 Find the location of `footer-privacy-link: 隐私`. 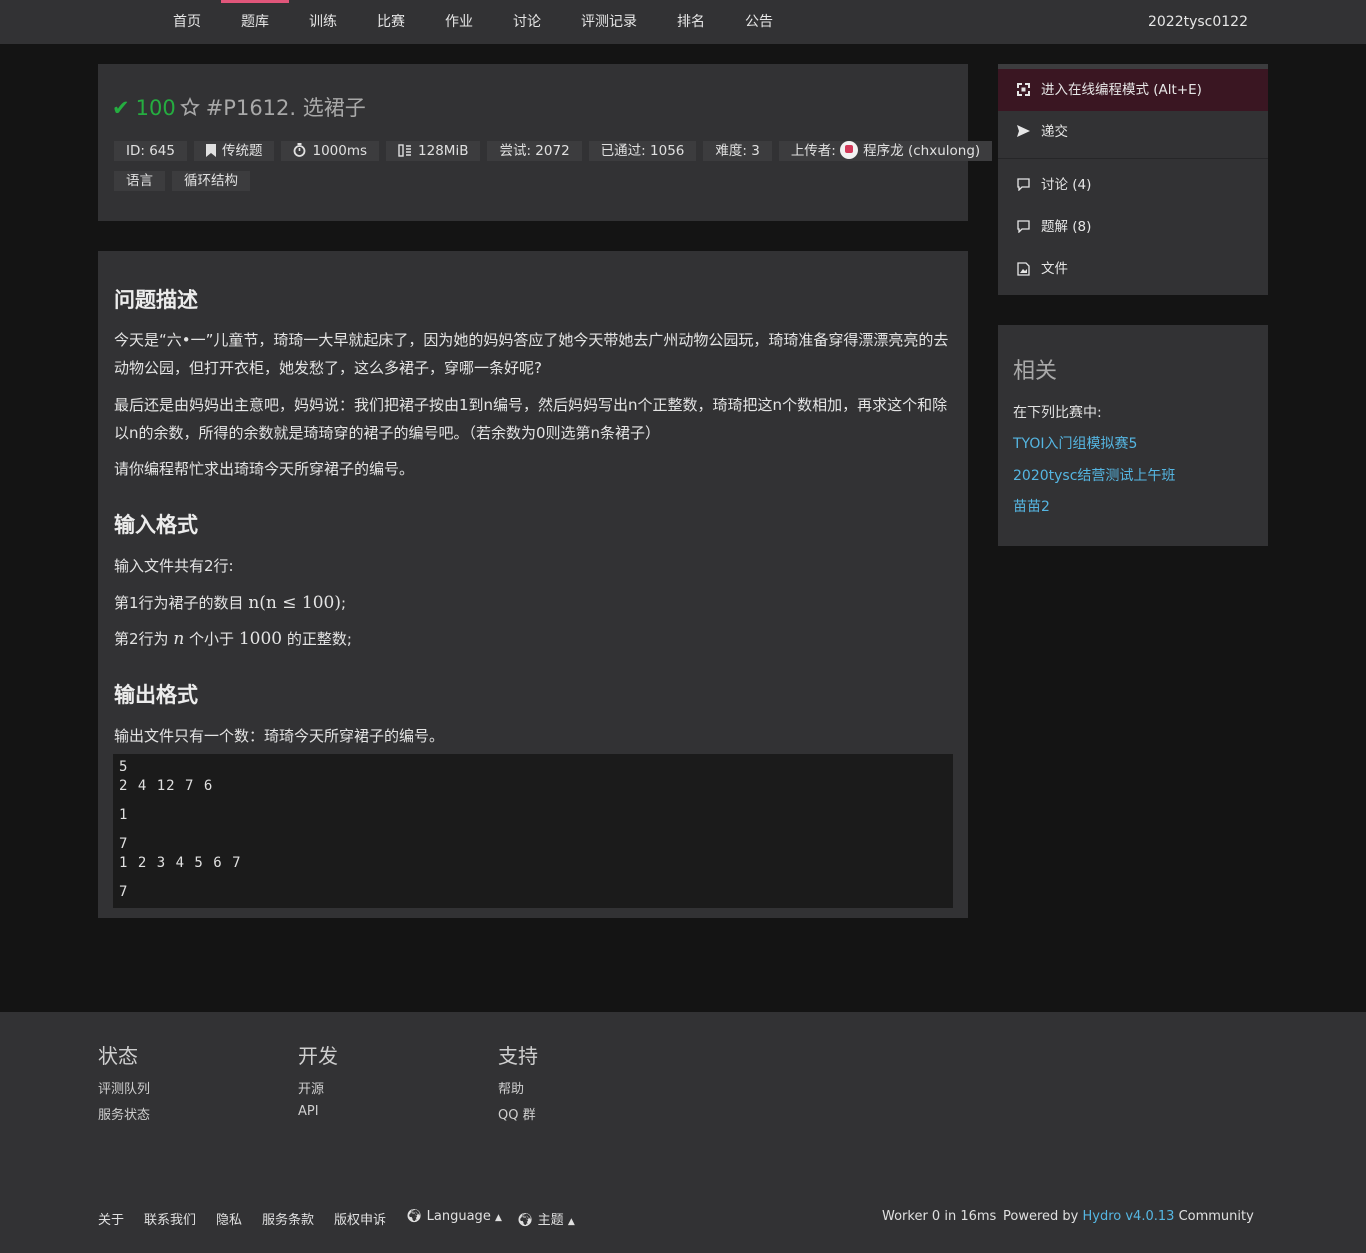

footer-privacy-link: 隐私 is located at coordinates (229, 1218).